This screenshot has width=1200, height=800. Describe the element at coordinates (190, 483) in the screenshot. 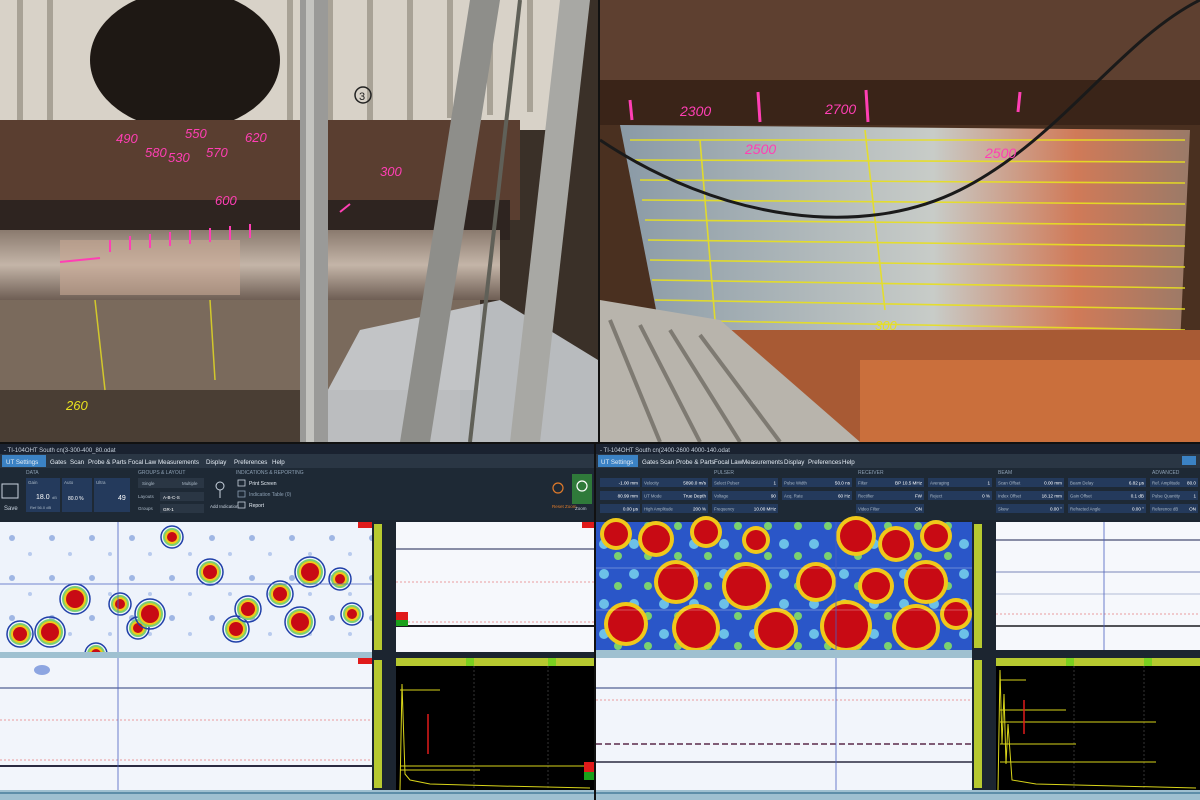

I see `multiple-label: Multiple` at that location.